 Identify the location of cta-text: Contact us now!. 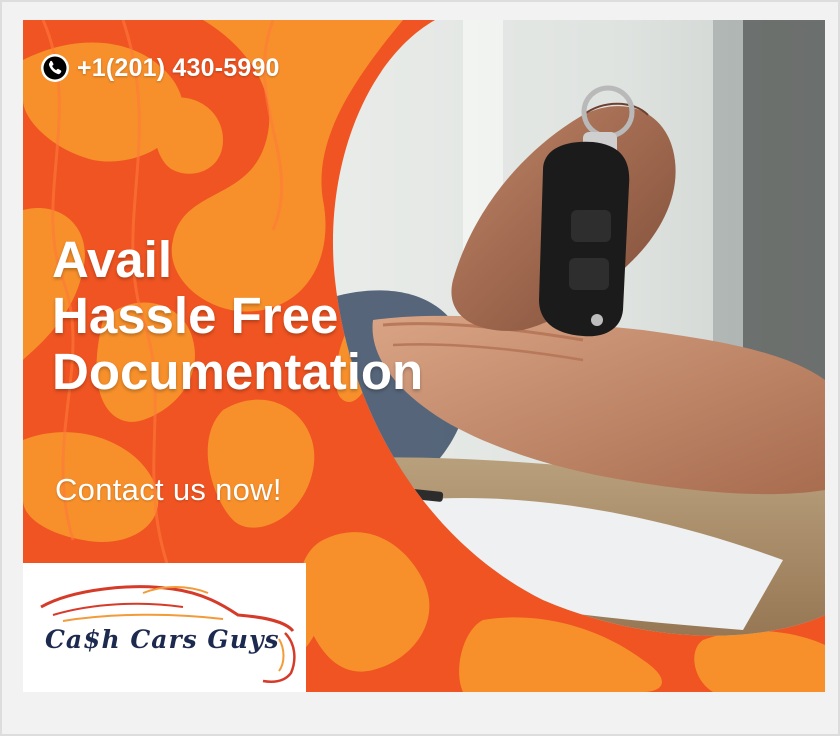
(168, 489).